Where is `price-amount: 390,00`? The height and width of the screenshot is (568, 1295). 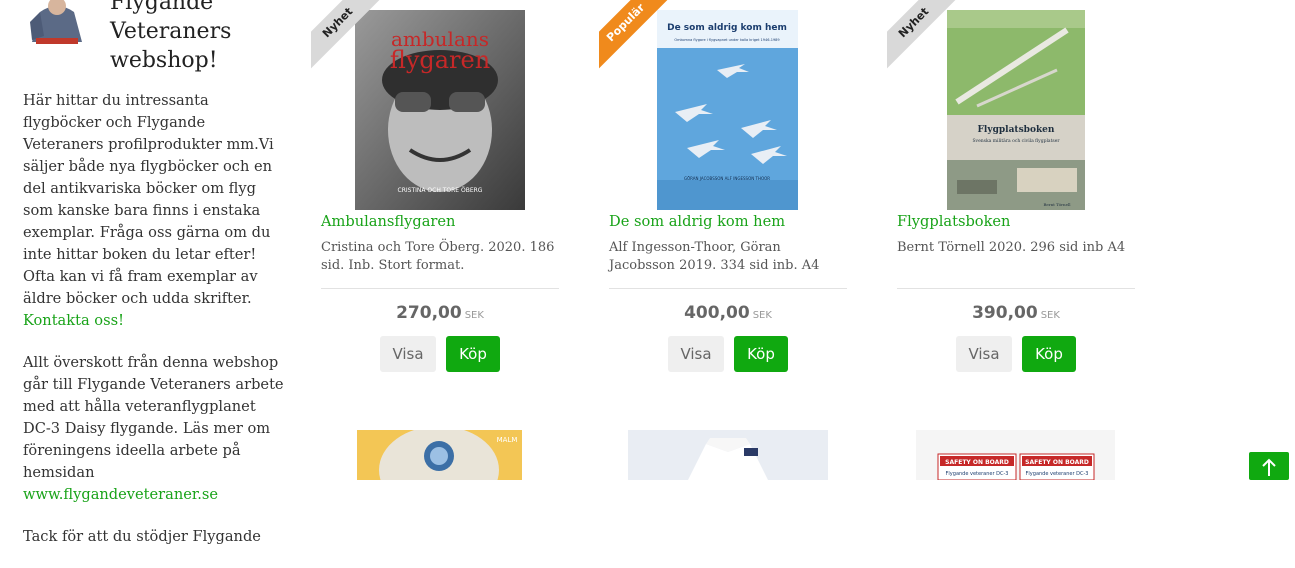
price-amount: 390,00 is located at coordinates (1005, 313).